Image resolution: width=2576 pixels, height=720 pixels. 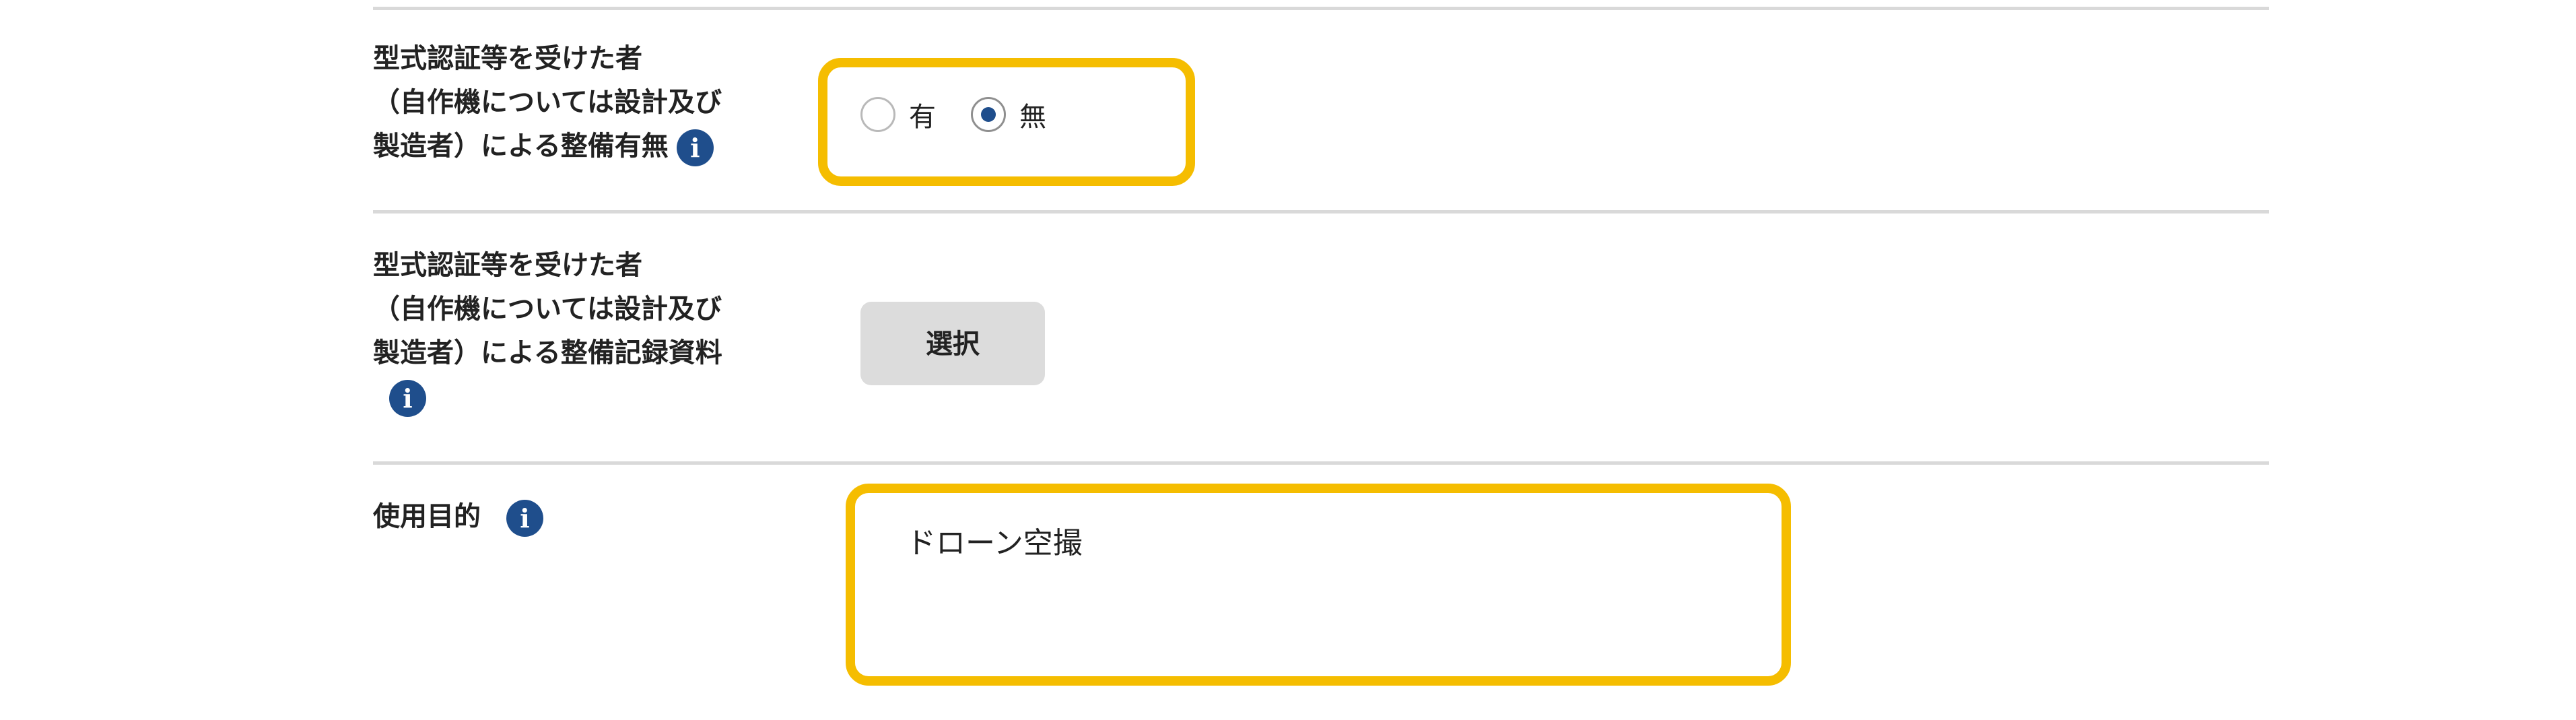 What do you see at coordinates (877, 115) in the screenshot?
I see `radio-yes` at bounding box center [877, 115].